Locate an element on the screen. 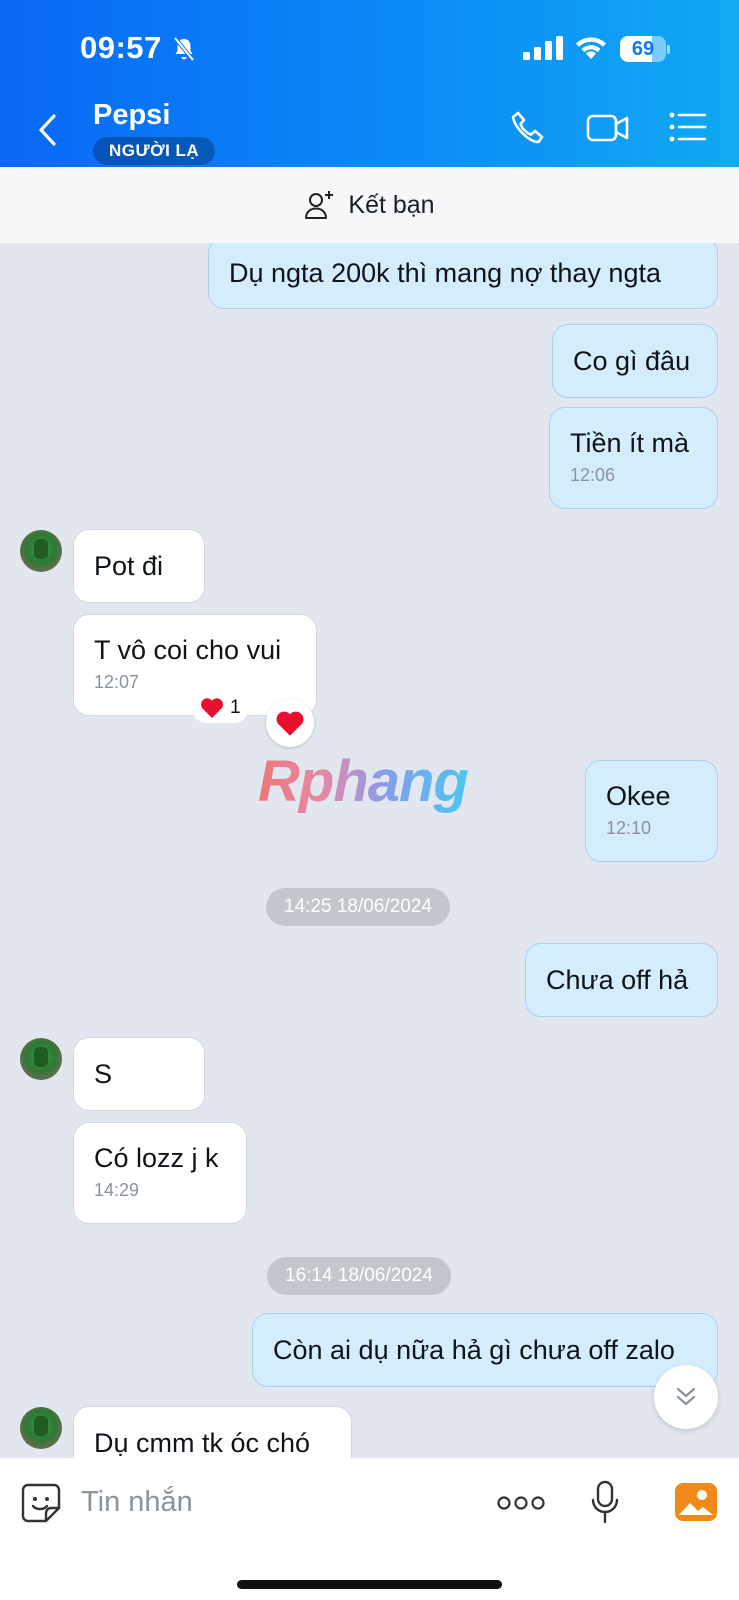 The width and height of the screenshot is (739, 1600). message-bubble-sent: Okee 12:10 is located at coordinates (651, 811).